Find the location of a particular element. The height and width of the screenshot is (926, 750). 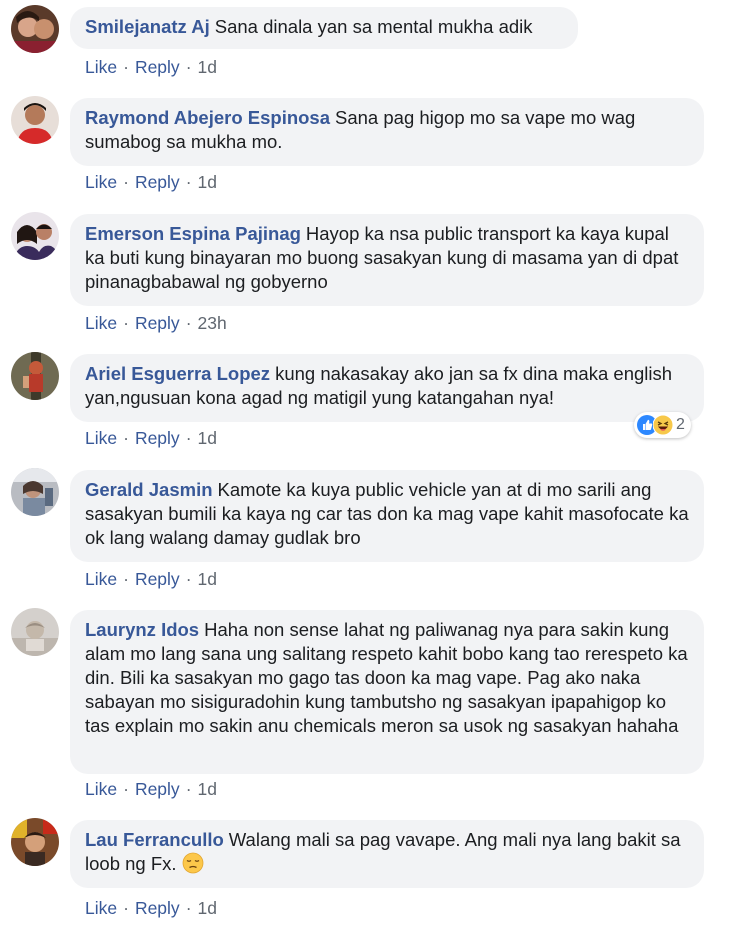

comment-actions: Like · Reply · 23h is located at coordinates (156, 323).